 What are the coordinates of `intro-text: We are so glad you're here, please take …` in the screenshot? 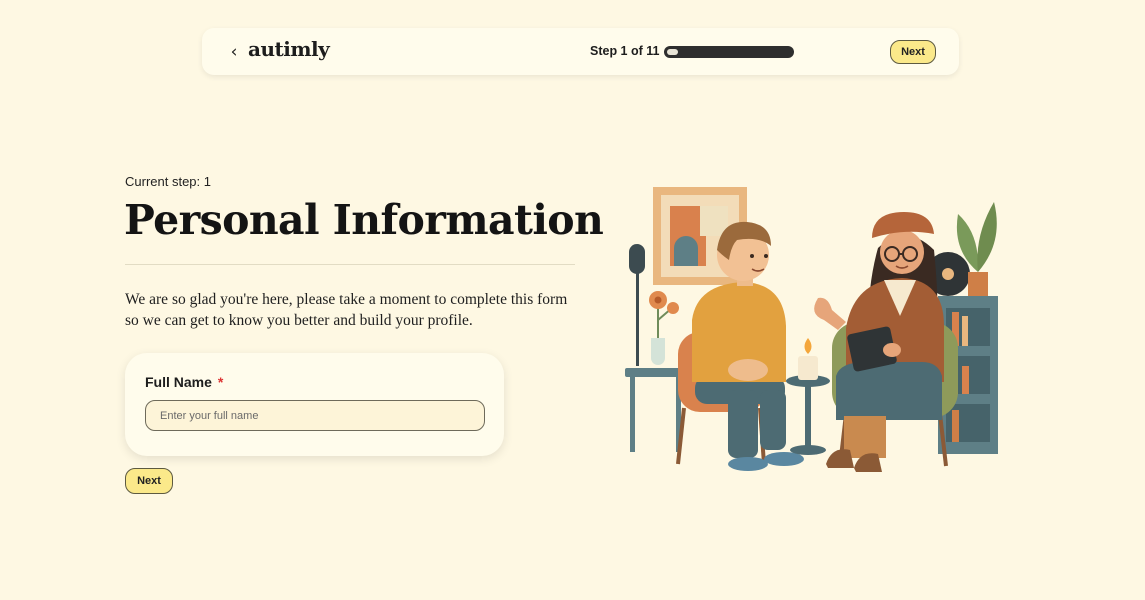 It's located at (346, 310).